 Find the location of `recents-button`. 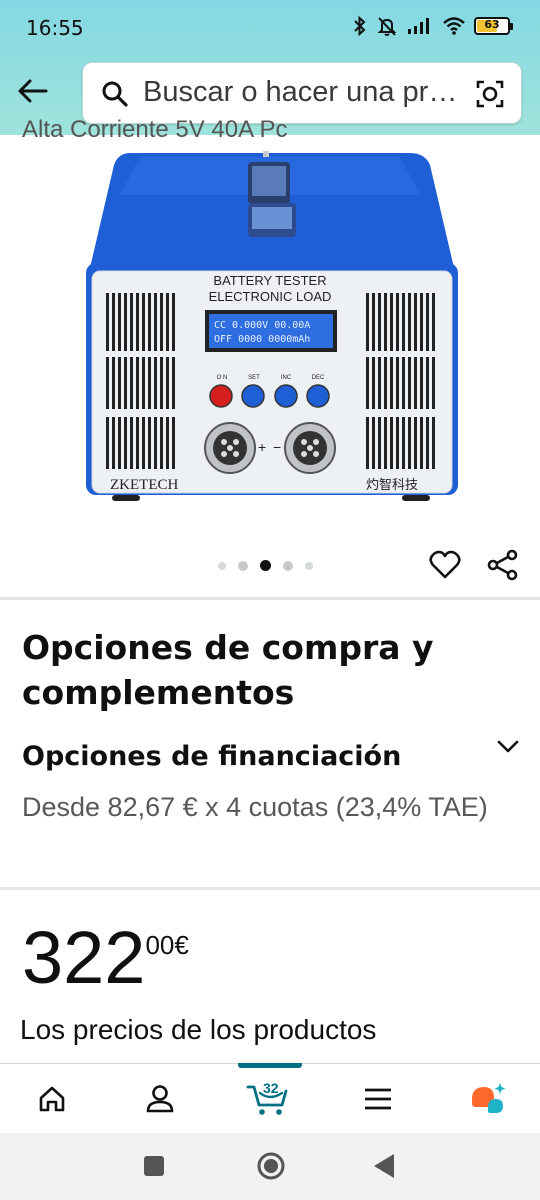

recents-button is located at coordinates (154, 1168).